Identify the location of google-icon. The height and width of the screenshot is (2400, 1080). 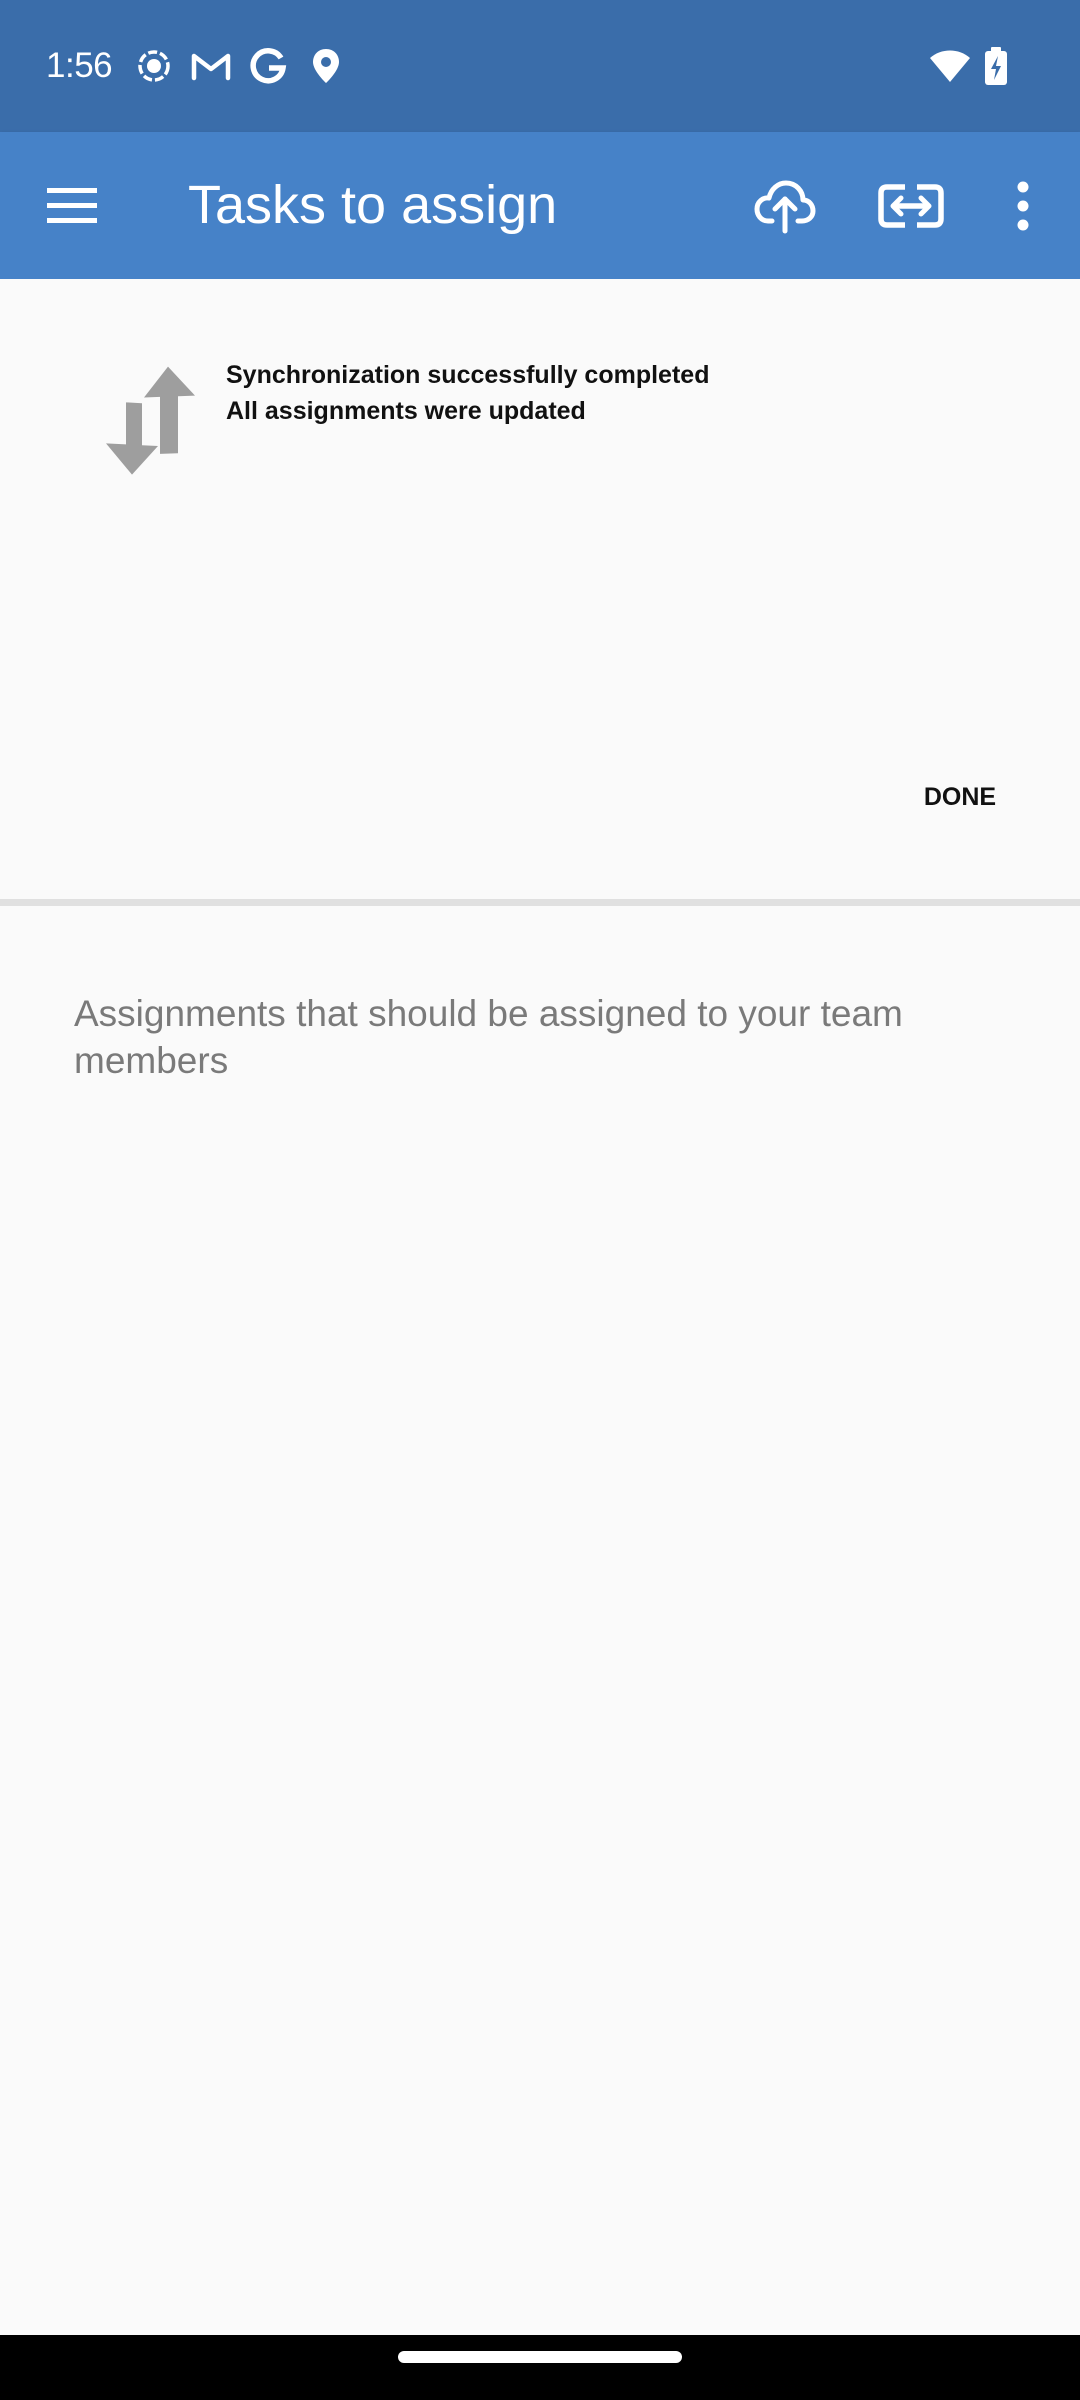
(268, 66).